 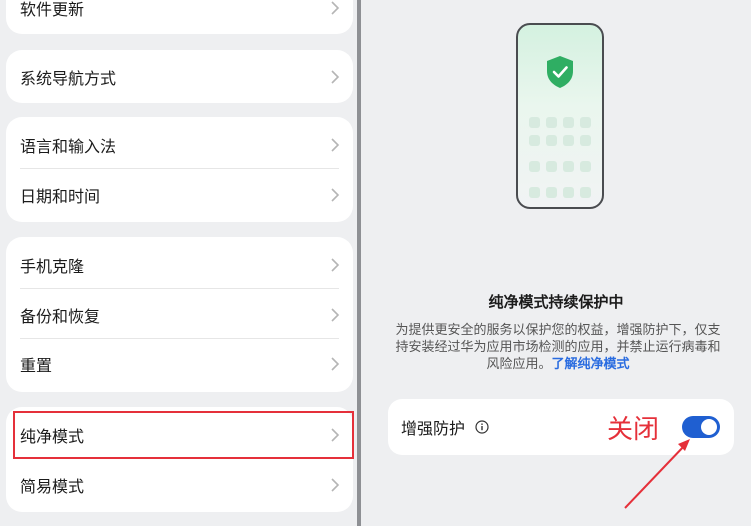 I want to click on menu-item-date-time: 日期和时间, so click(x=179, y=194).